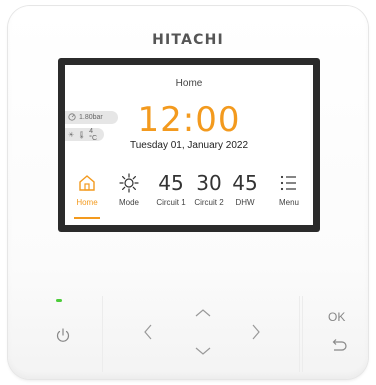  I want to click on chevron-down-icon, so click(203, 351).